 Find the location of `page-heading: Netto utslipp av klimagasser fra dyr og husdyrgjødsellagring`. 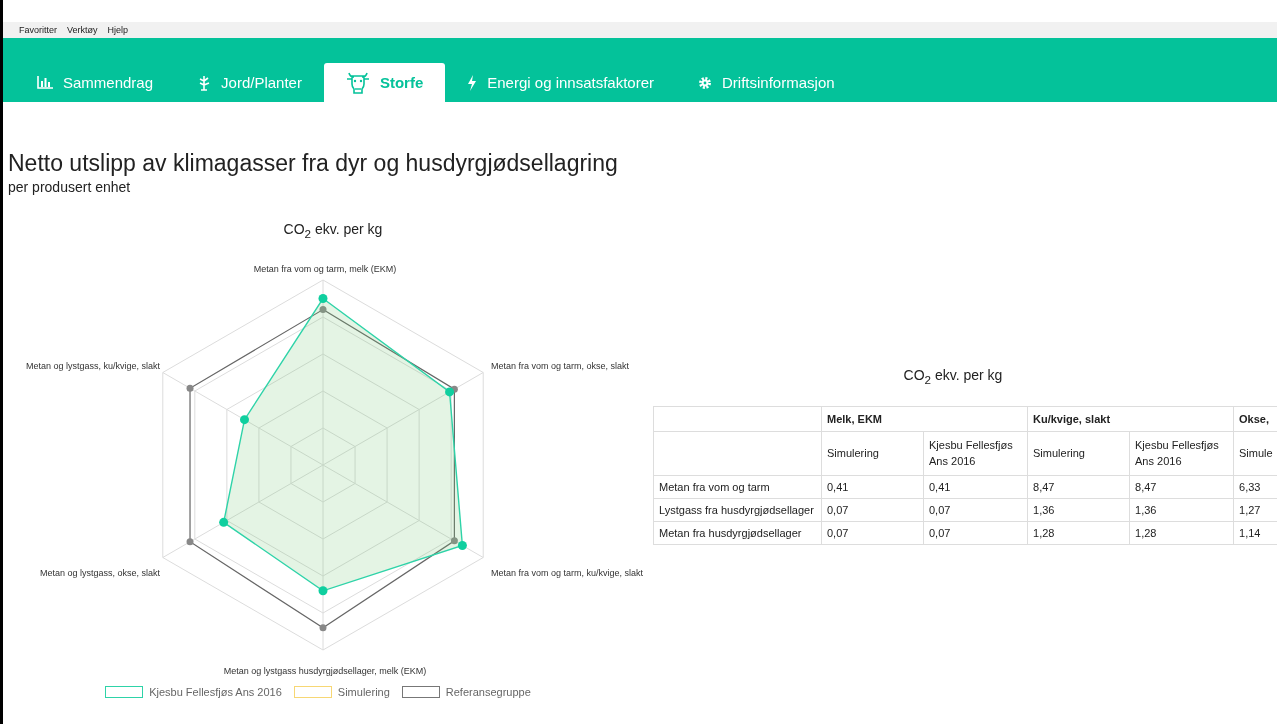

page-heading: Netto utslipp av klimagasser fra dyr og husdyrgjødsellagring is located at coordinates (313, 163).